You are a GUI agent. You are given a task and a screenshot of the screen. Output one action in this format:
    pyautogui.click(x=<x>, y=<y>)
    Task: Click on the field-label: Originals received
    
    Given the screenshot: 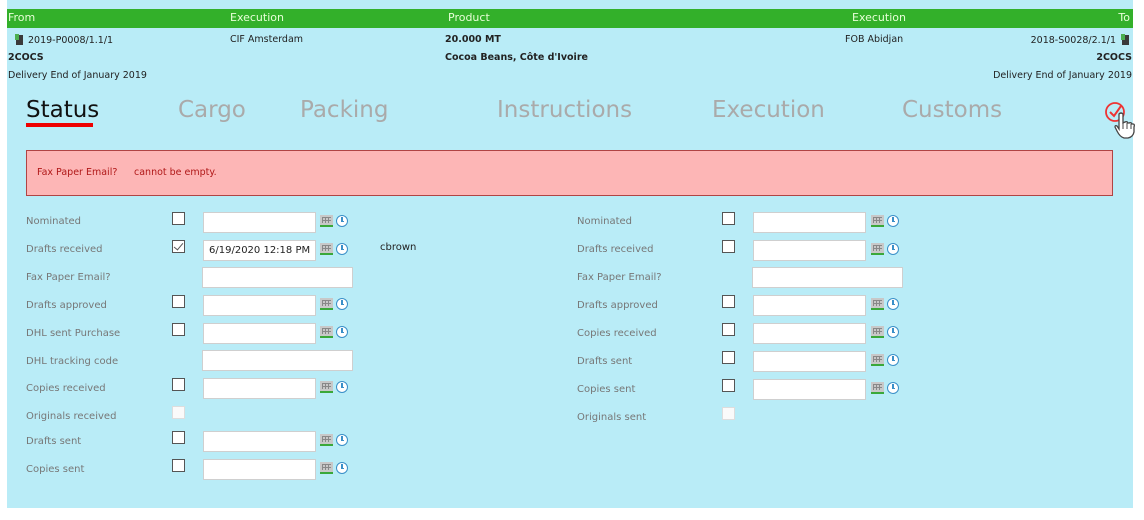 What is the action you would take?
    pyautogui.click(x=71, y=416)
    